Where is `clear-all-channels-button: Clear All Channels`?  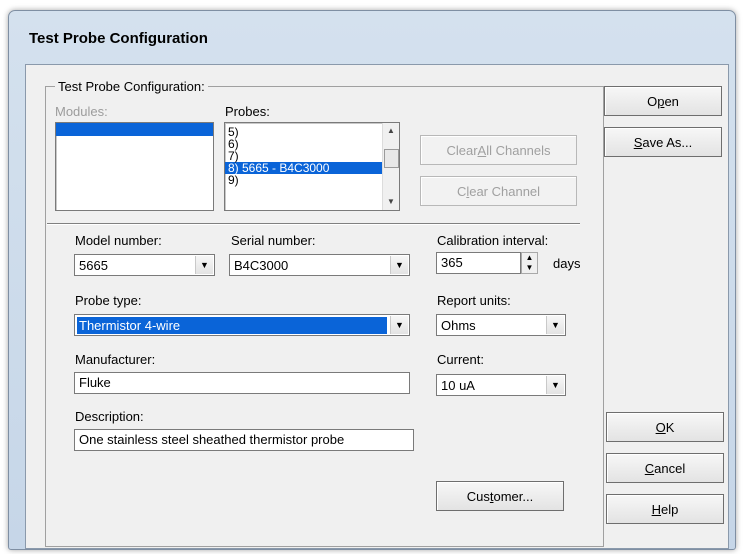
clear-all-channels-button: Clear All Channels is located at coordinates (498, 150).